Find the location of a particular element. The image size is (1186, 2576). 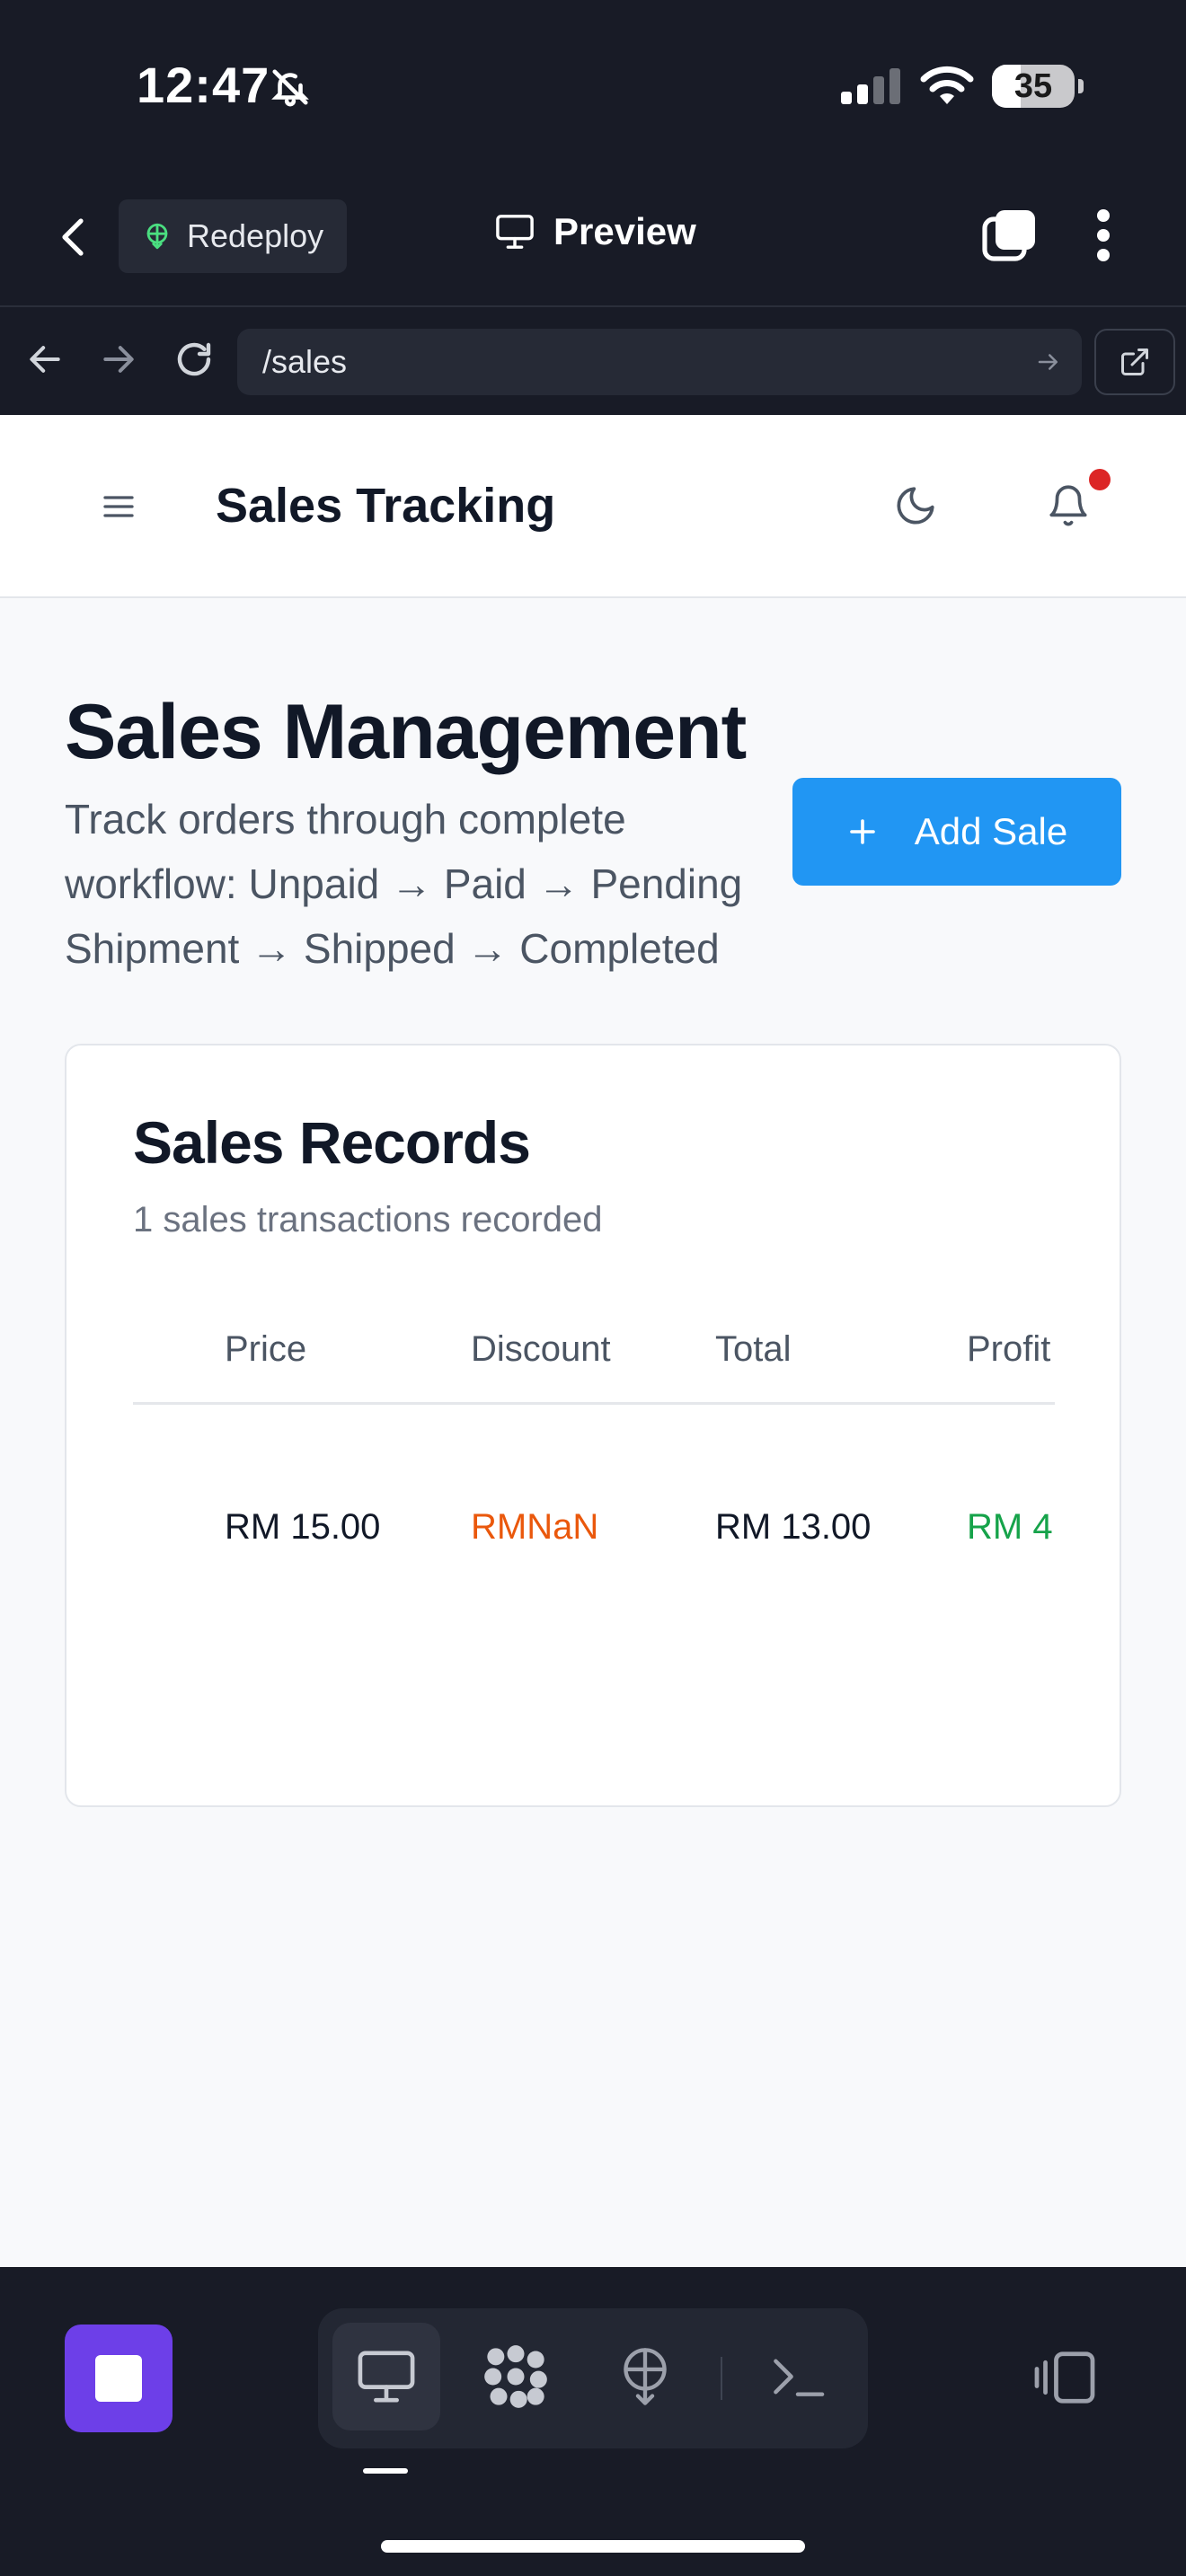

toolbar-separator is located at coordinates (721, 2378).